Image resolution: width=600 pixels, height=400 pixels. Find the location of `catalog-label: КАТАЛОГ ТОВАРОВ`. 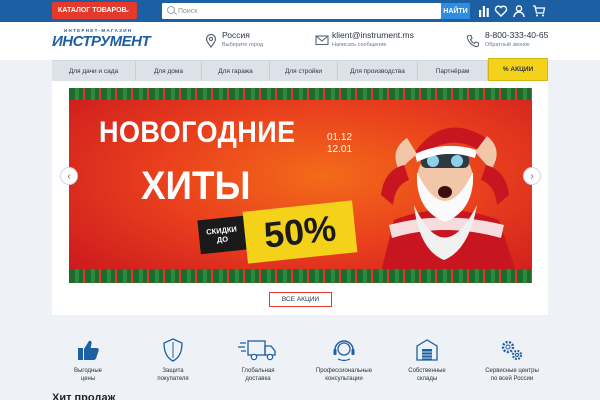

catalog-label: КАТАЛОГ ТОВАРОВ is located at coordinates (92, 10).